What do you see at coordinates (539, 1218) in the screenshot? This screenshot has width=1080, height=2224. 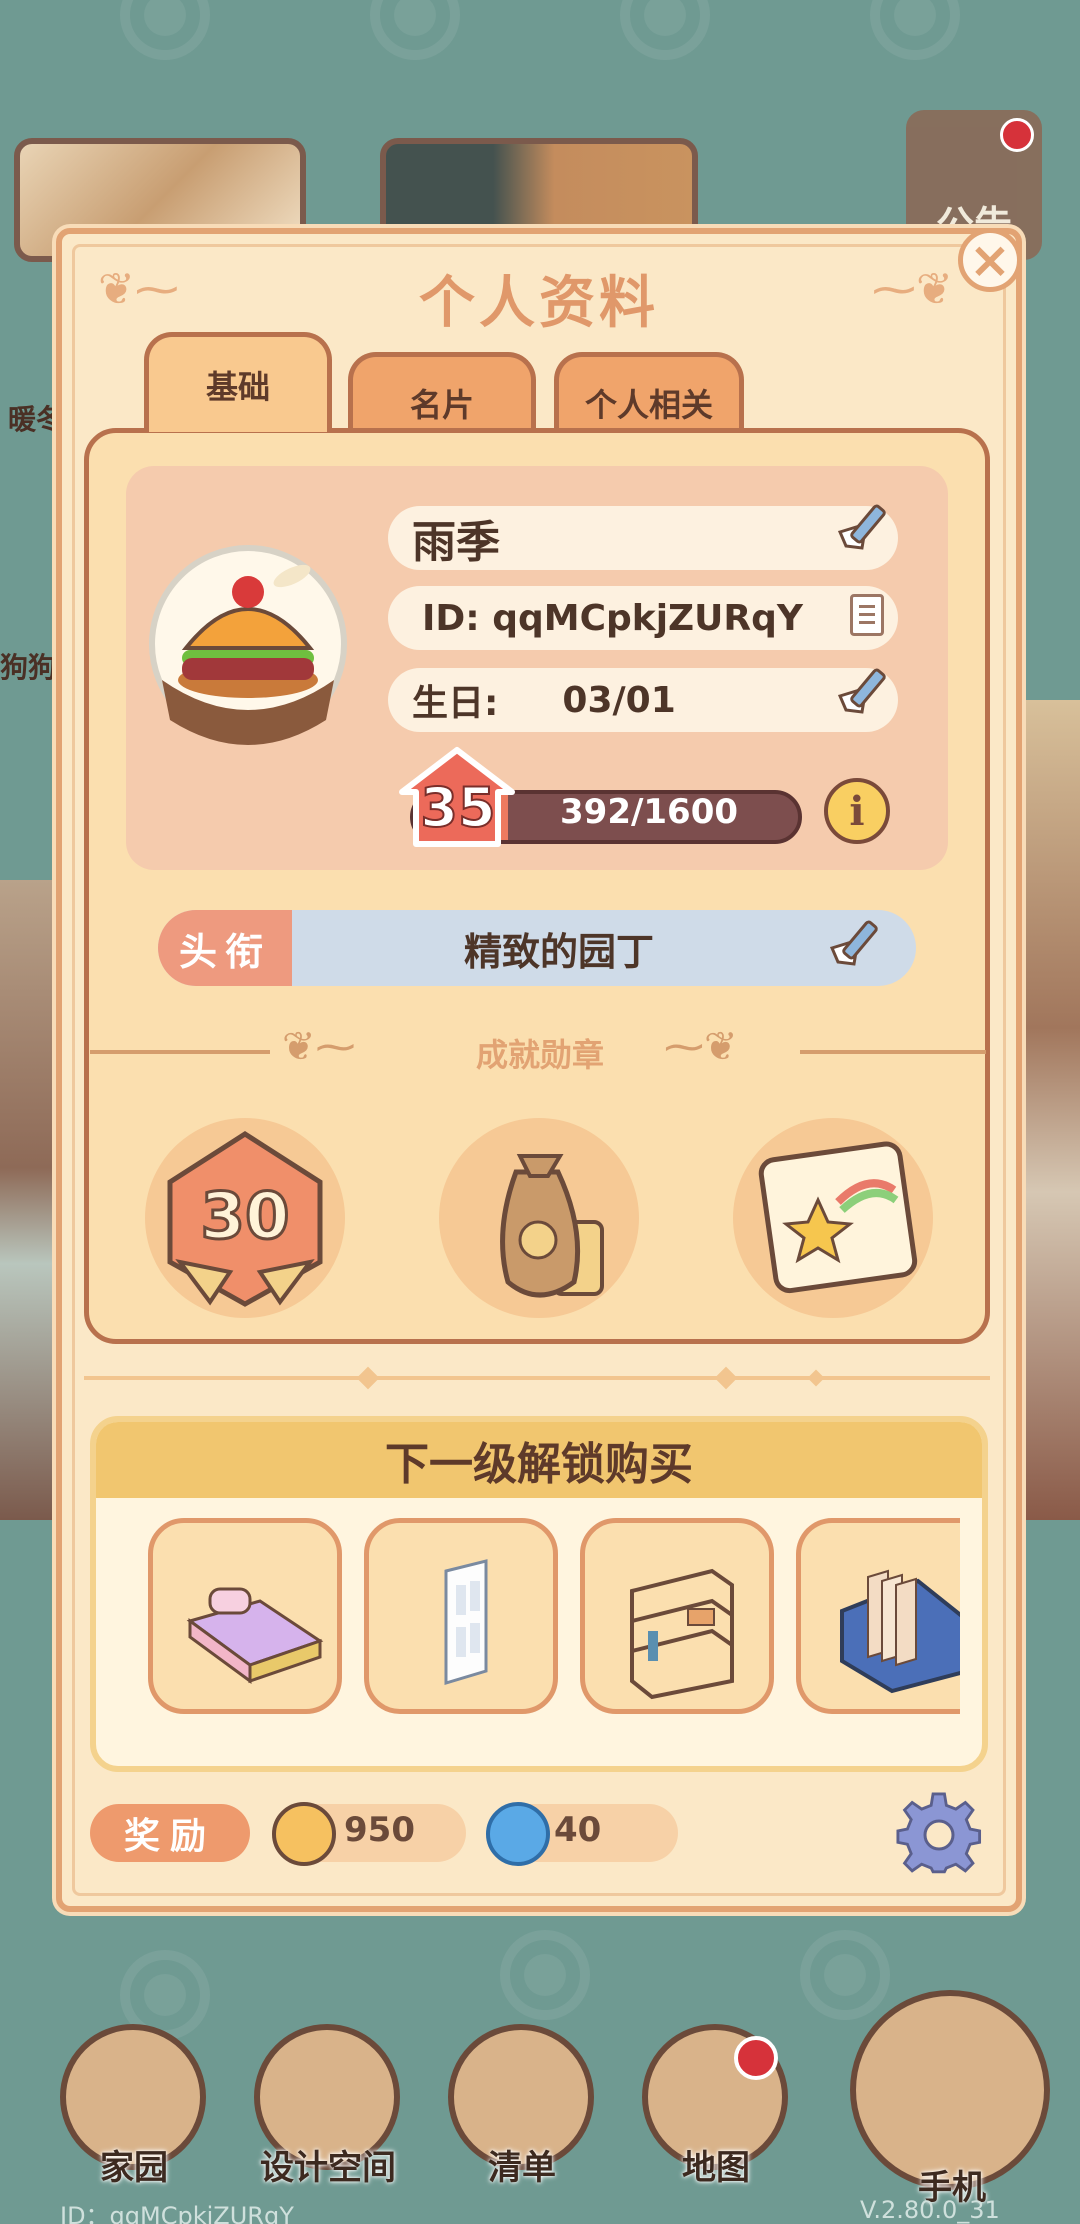 I see `money-bag-medal-icon` at bounding box center [539, 1218].